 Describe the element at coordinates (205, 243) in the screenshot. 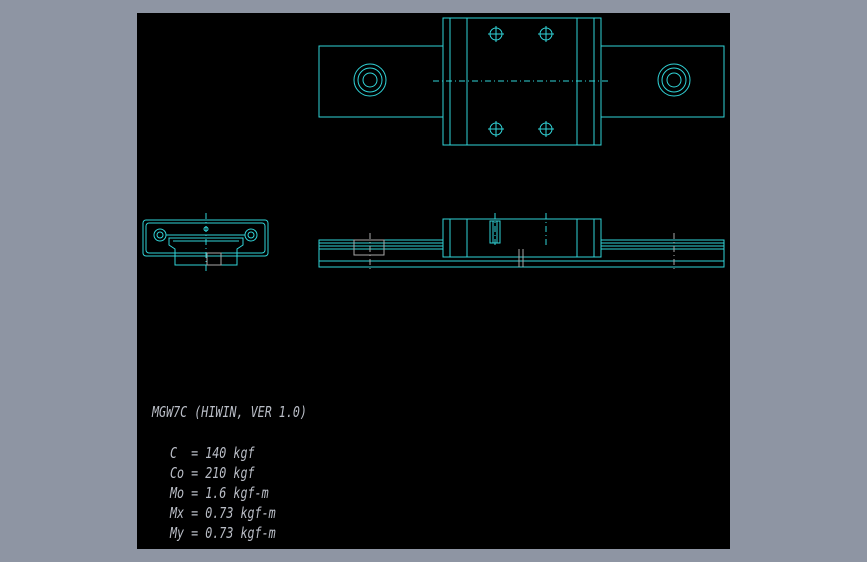

I see `end-view` at that location.